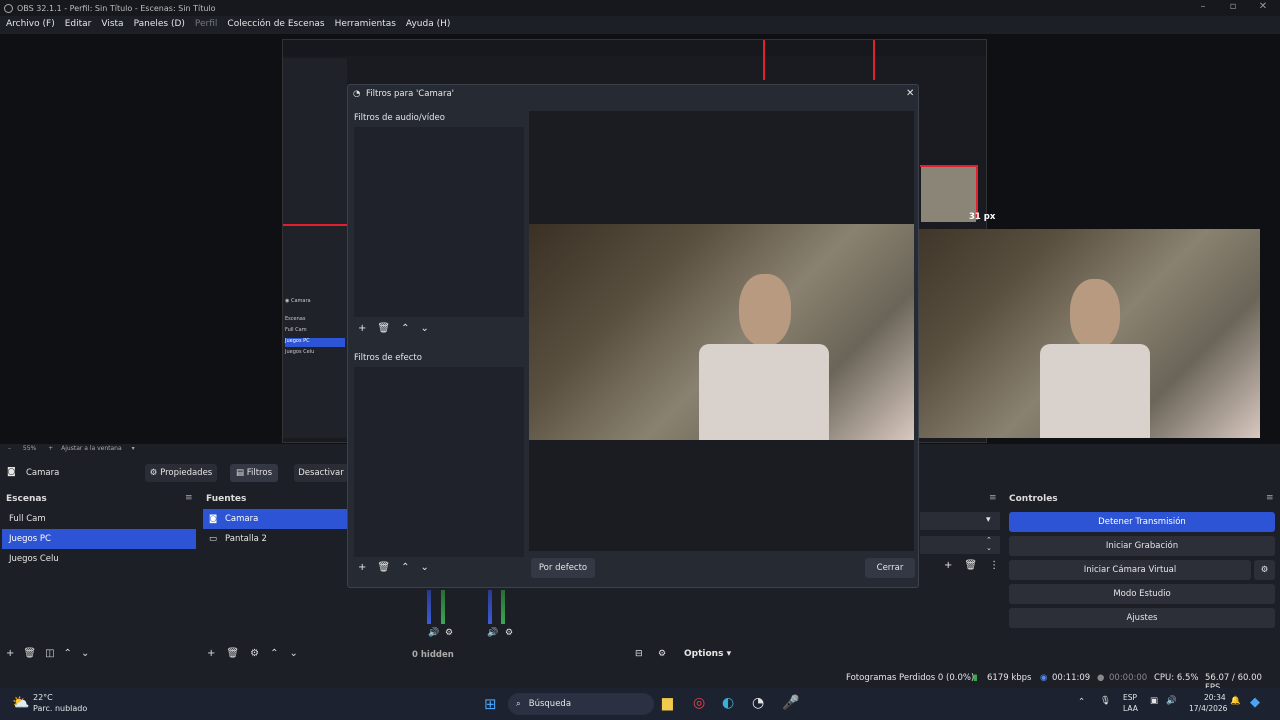 The image size is (1280, 720). I want to click on zoom-out-button: –, so click(9, 448).